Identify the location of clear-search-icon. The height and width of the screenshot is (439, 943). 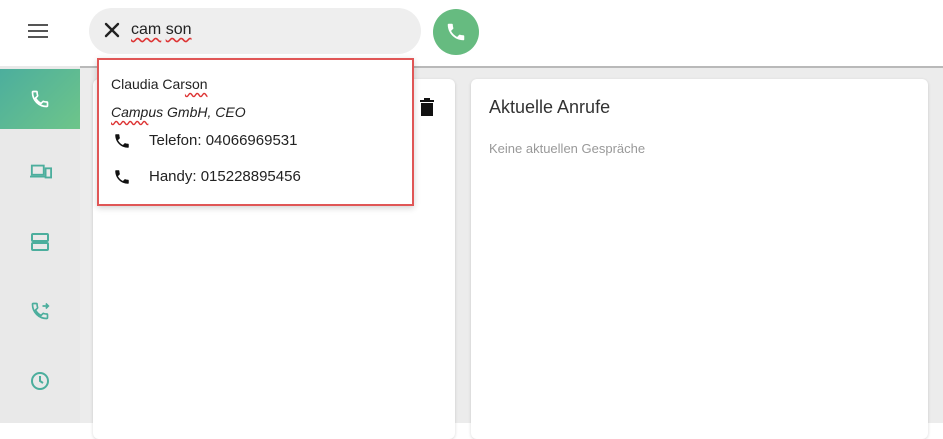
(112, 30).